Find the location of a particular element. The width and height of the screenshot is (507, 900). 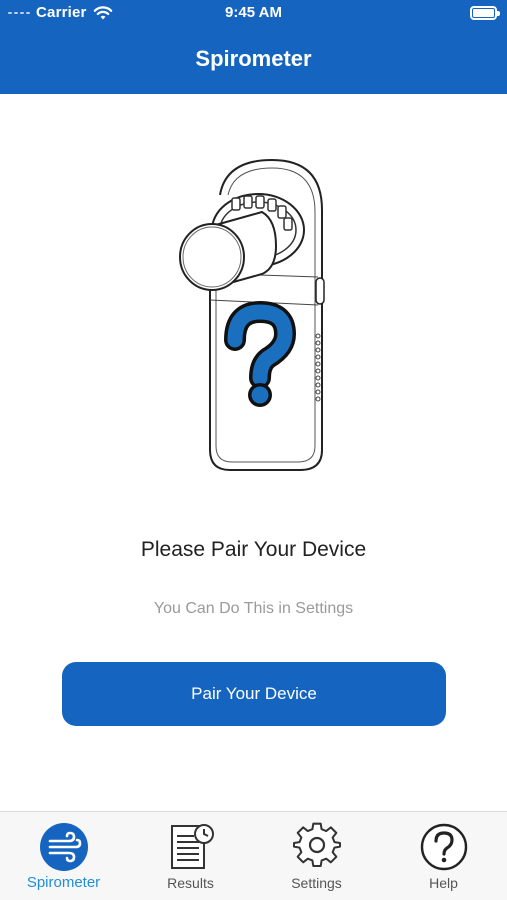

tab-spirometer: Spirometer is located at coordinates (63, 856).